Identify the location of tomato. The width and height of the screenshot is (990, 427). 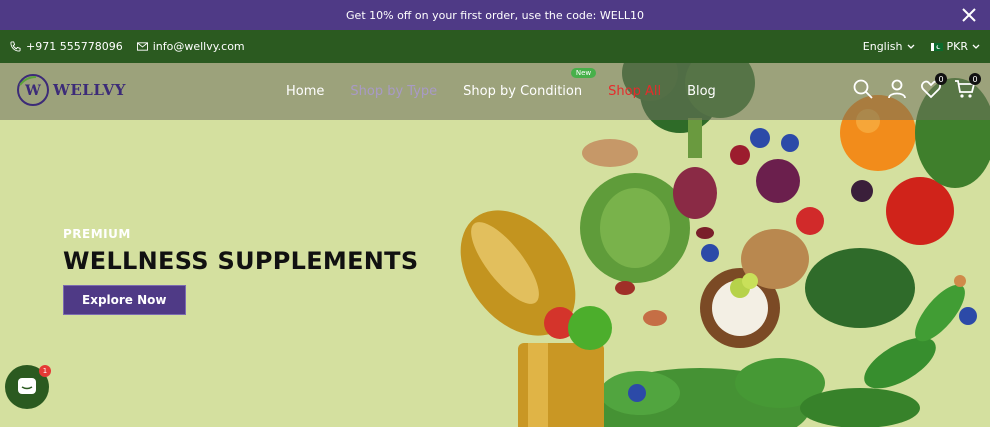
(920, 211).